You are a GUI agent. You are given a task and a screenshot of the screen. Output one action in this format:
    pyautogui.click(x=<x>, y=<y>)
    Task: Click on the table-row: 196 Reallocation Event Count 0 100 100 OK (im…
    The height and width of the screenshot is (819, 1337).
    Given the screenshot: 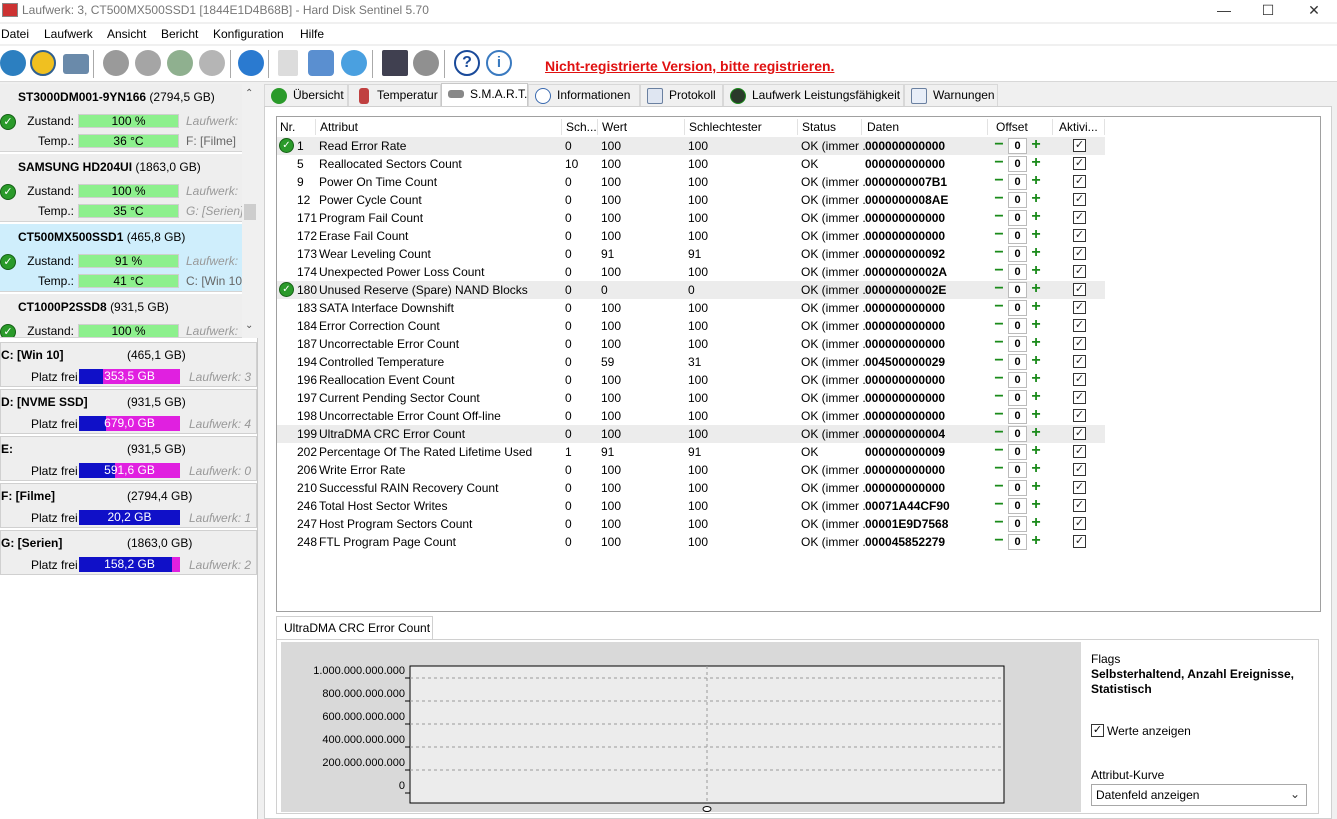 What is the action you would take?
    pyautogui.click(x=691, y=380)
    